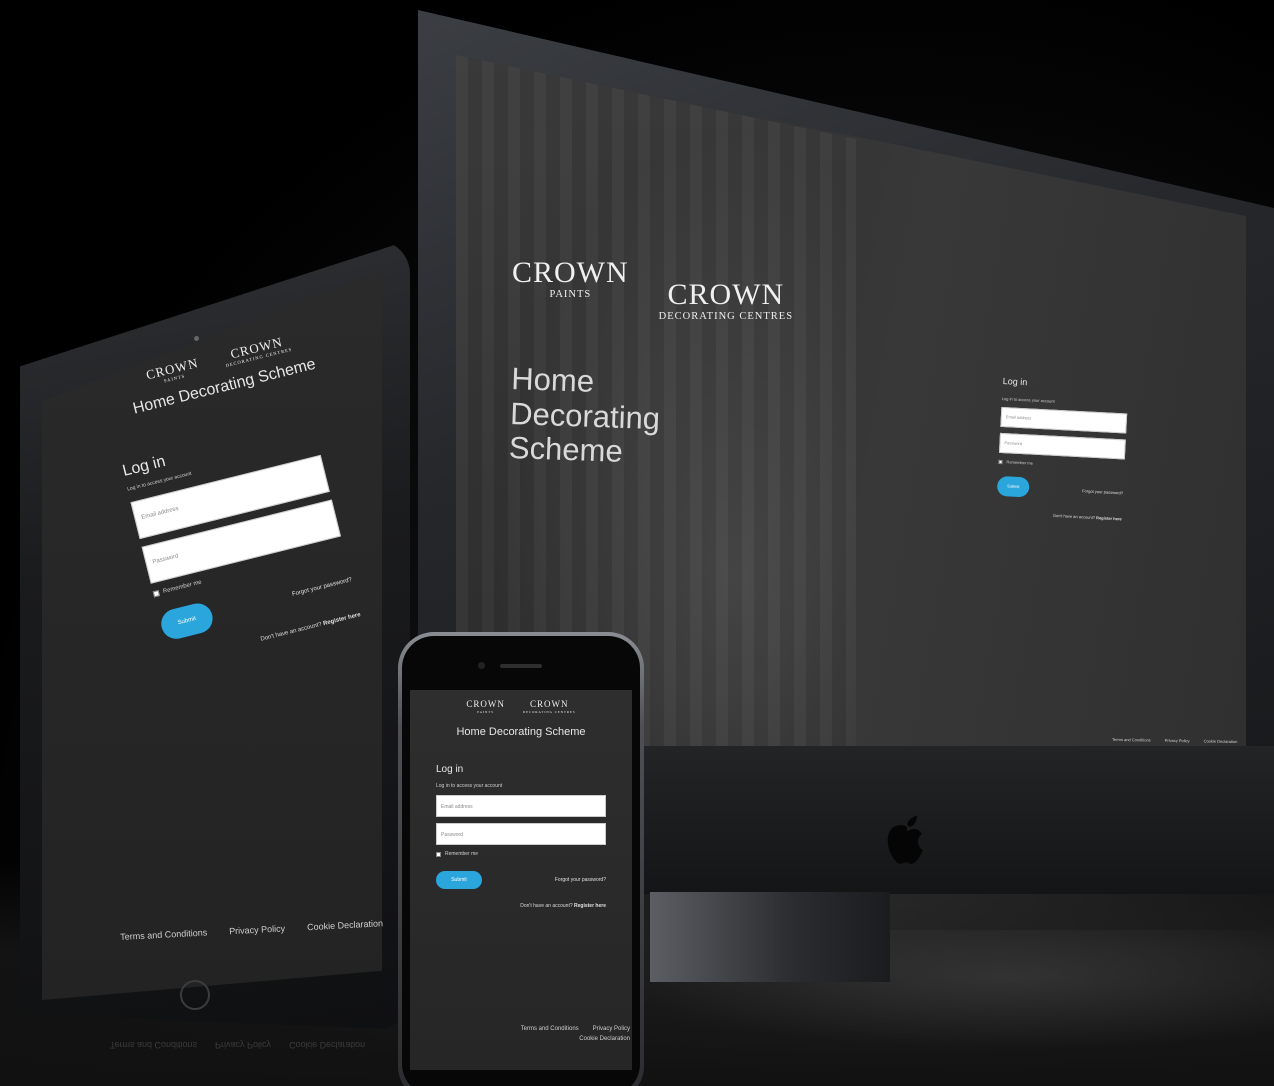 The width and height of the screenshot is (1274, 1086). I want to click on phone-camera, so click(481, 665).